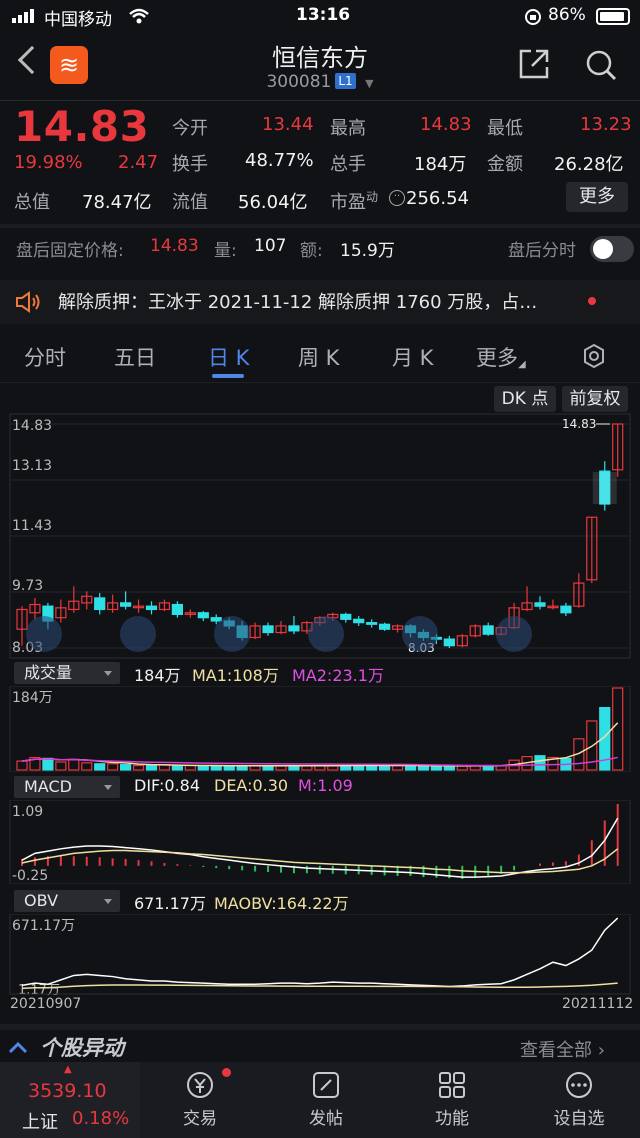  I want to click on index-ticker: ▲ 3539.10 上证 0.18%, so click(70, 1100).